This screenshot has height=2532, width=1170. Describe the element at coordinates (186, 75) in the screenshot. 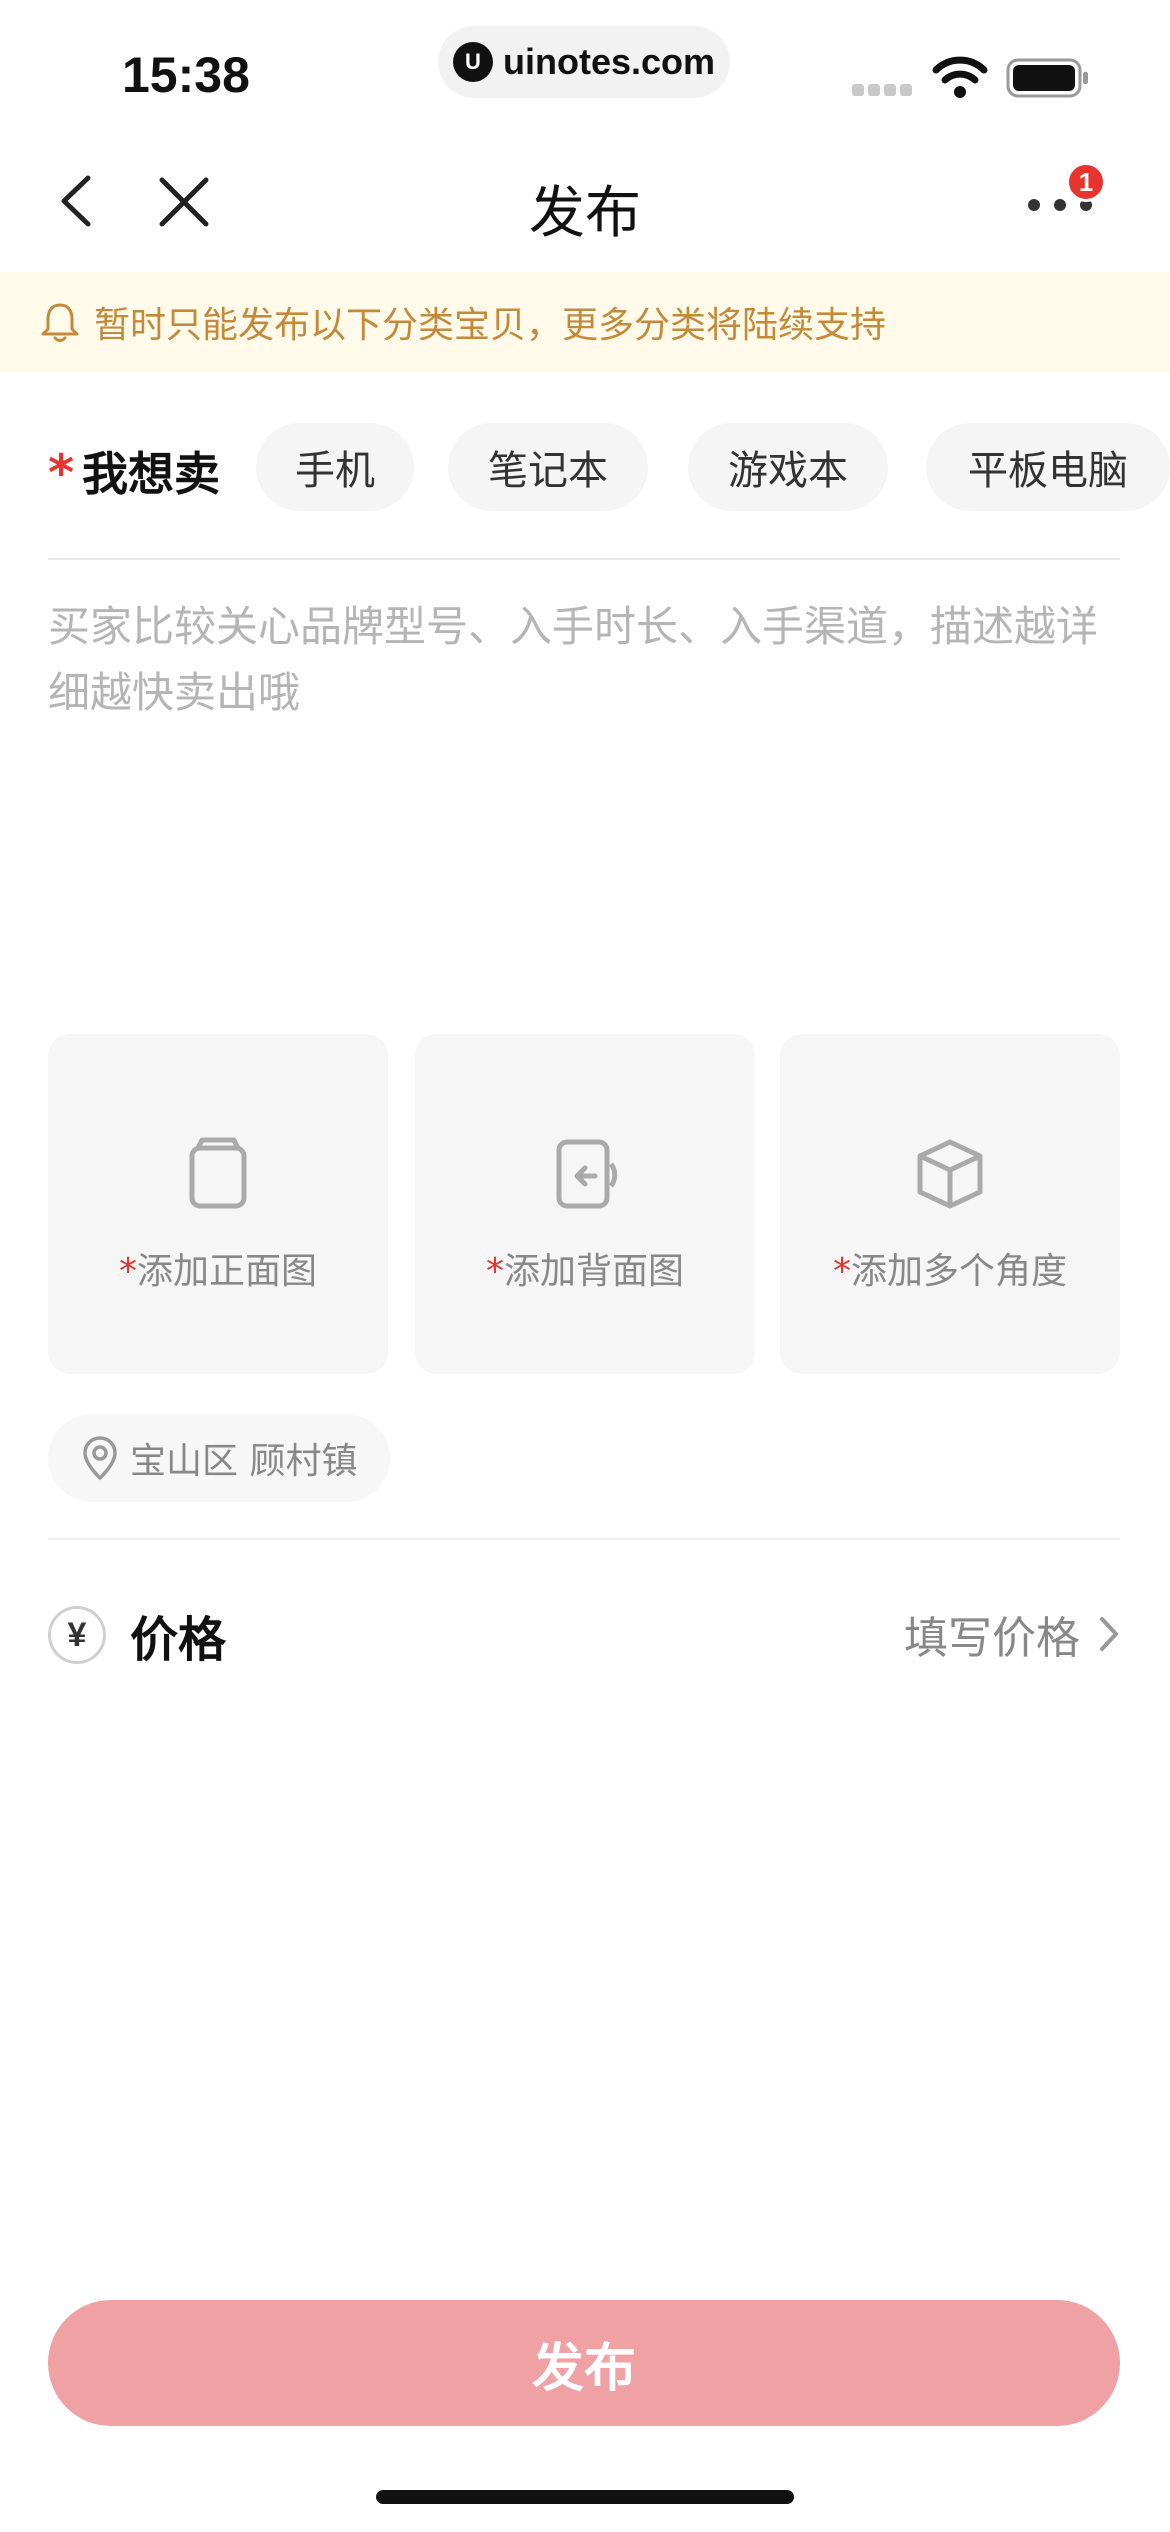

I see `status-time: 15:38` at that location.